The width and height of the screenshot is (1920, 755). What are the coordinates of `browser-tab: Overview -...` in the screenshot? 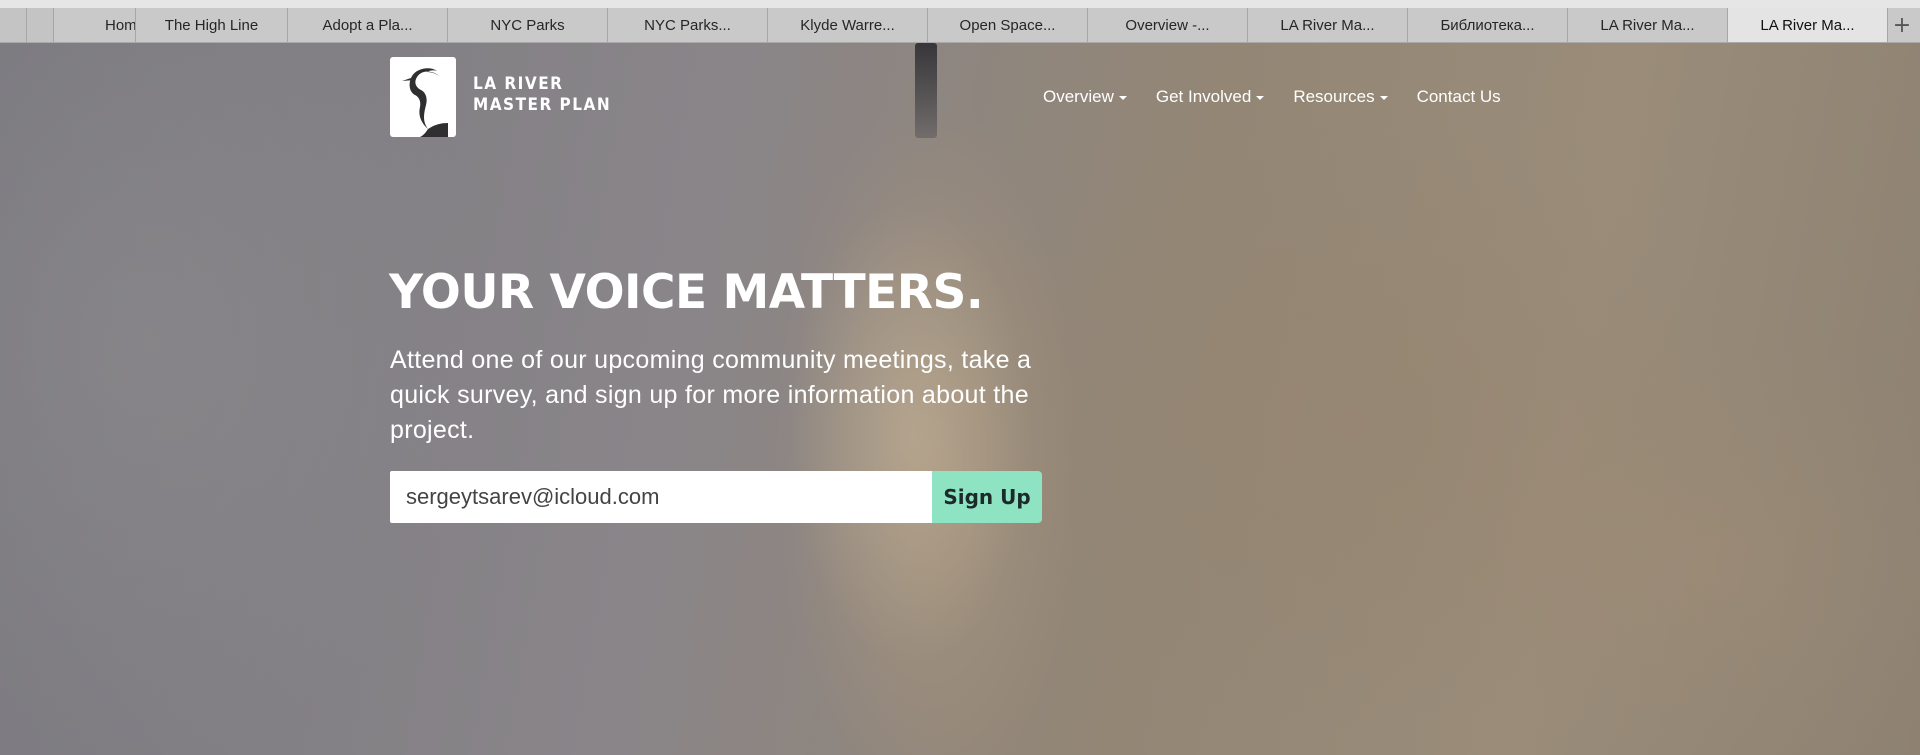 It's located at (1168, 25).